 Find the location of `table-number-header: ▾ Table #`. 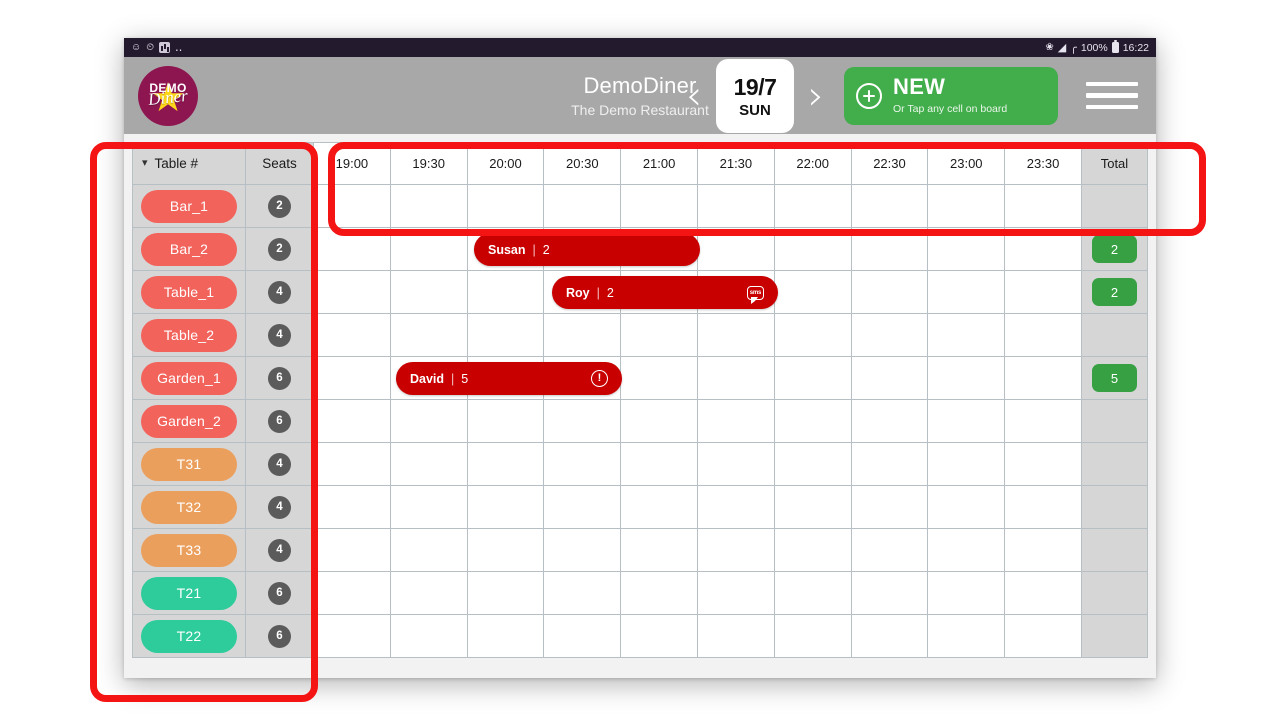

table-number-header: ▾ Table # is located at coordinates (189, 163).